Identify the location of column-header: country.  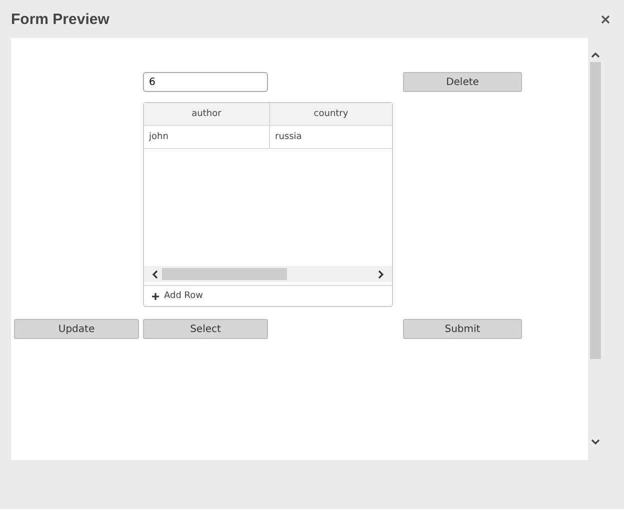
(331, 114).